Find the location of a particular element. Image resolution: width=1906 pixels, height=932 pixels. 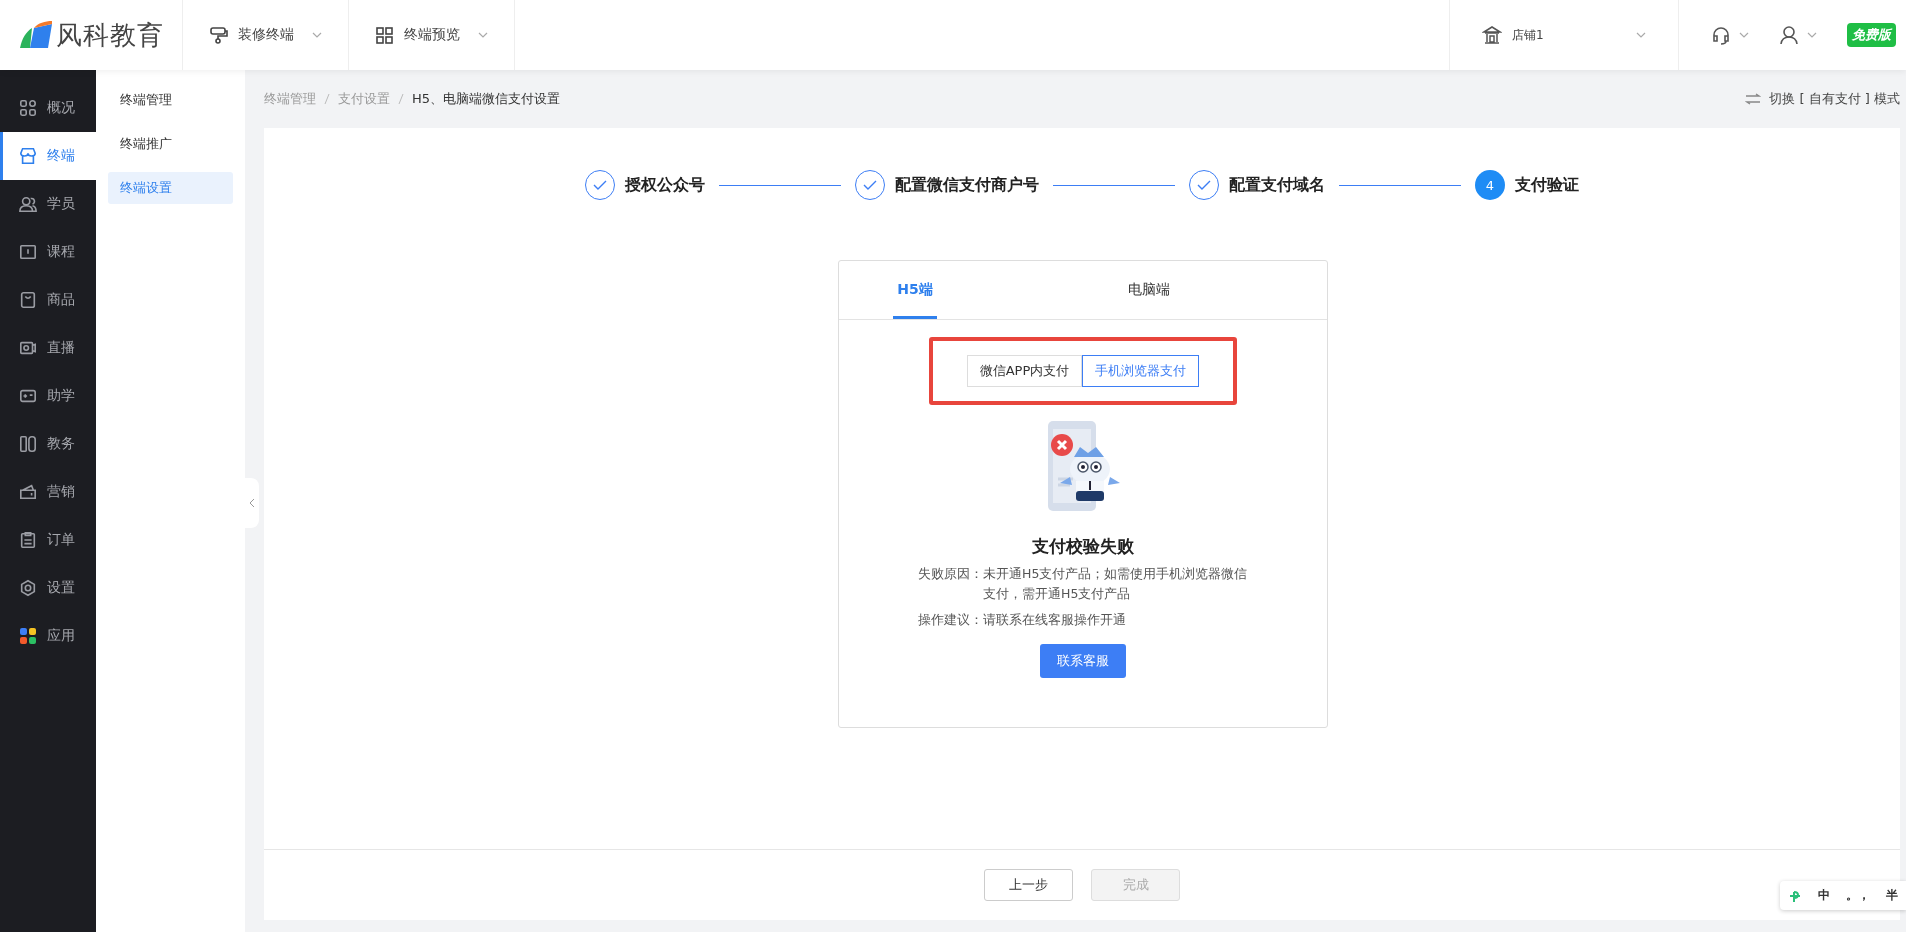

result-title: 支付校验失败 is located at coordinates (1083, 546).